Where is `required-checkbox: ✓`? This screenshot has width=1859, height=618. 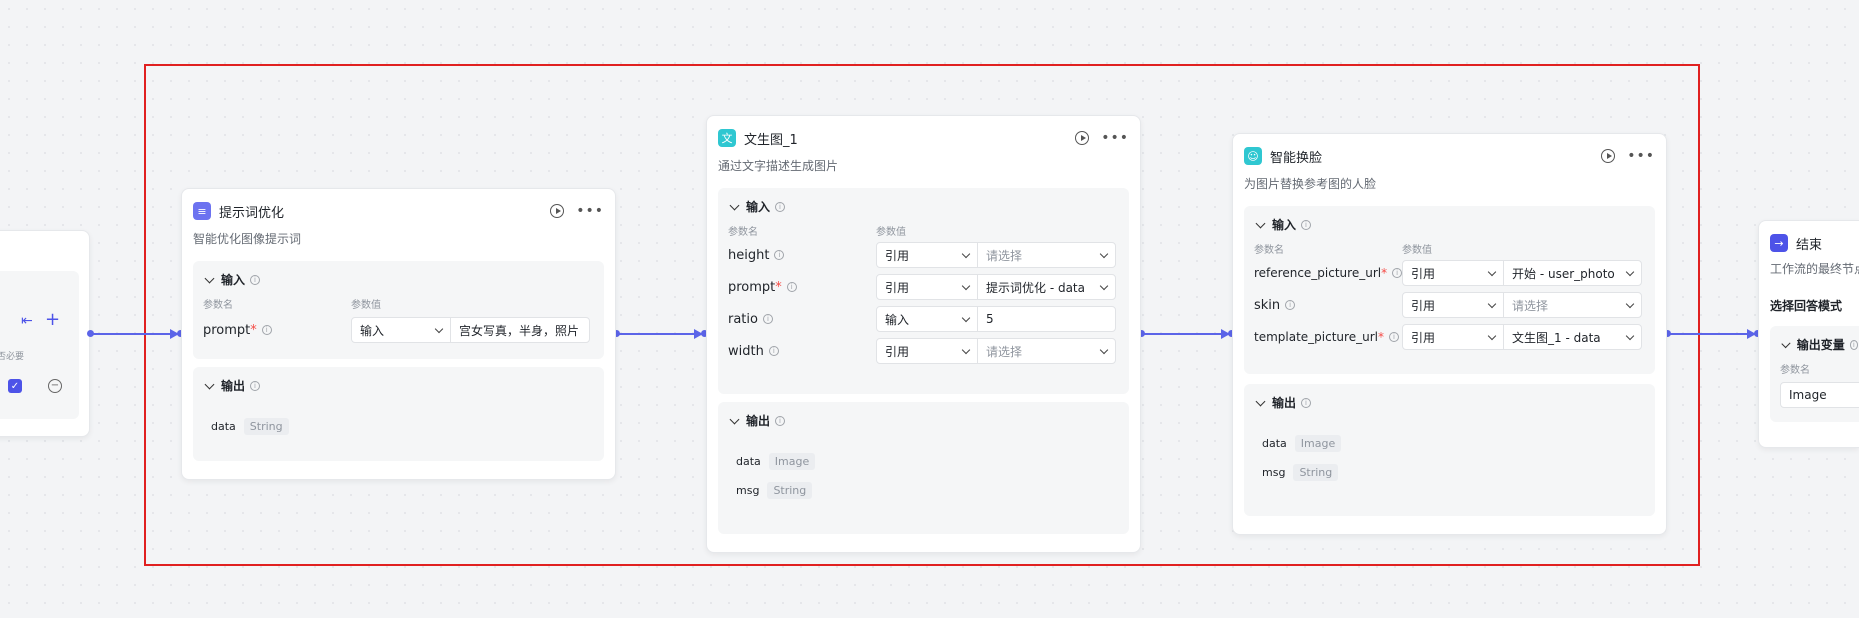 required-checkbox: ✓ is located at coordinates (15, 386).